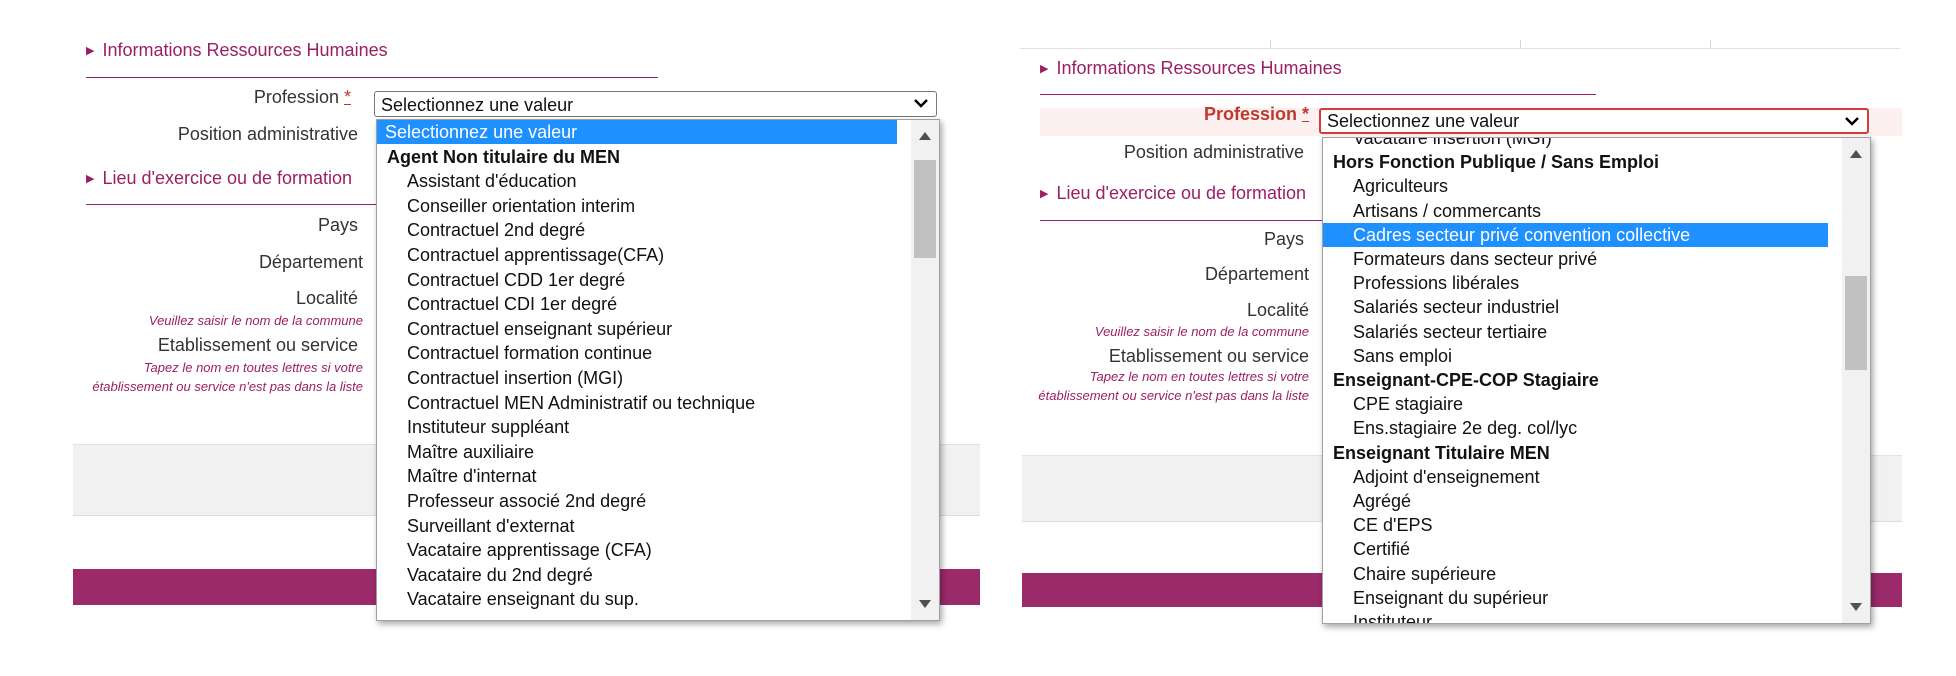 This screenshot has width=1956, height=676. I want to click on dropdown-option: Contractuel CDD 1er degré, so click(637, 280).